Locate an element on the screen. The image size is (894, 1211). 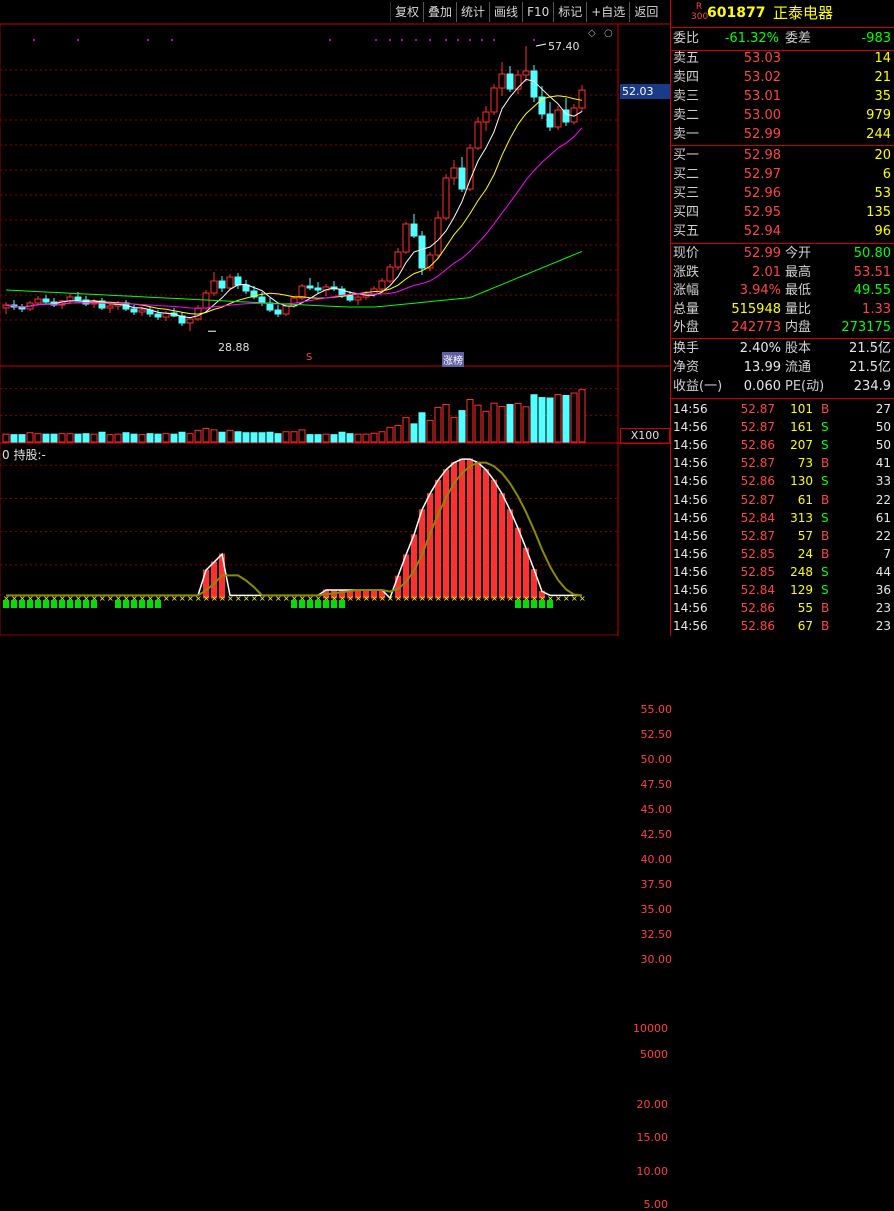
ask-volume: 14 is located at coordinates (882, 58).